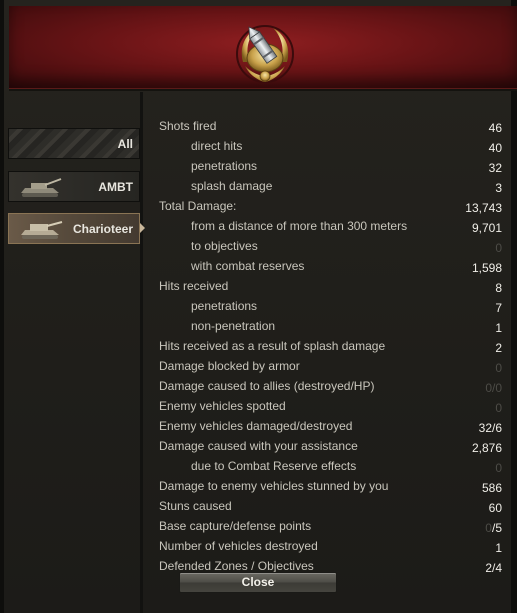 The width and height of the screenshot is (517, 613). Describe the element at coordinates (330, 166) in the screenshot. I see `stat-row: penetrations 32` at that location.